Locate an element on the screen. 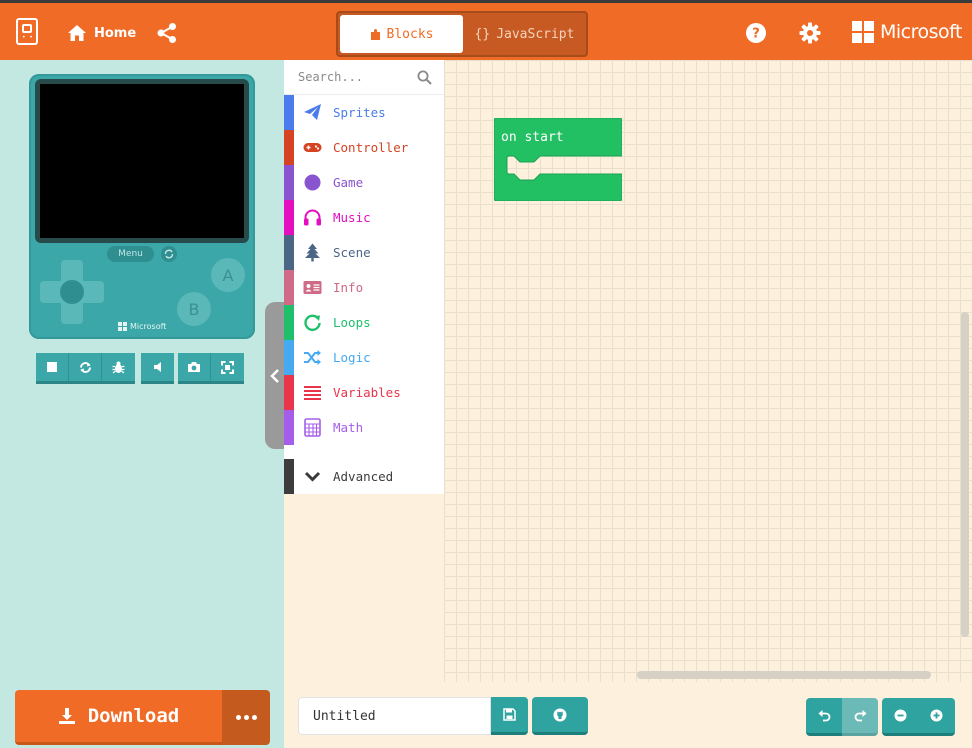  category-advanced: Advanced is located at coordinates (364, 476).